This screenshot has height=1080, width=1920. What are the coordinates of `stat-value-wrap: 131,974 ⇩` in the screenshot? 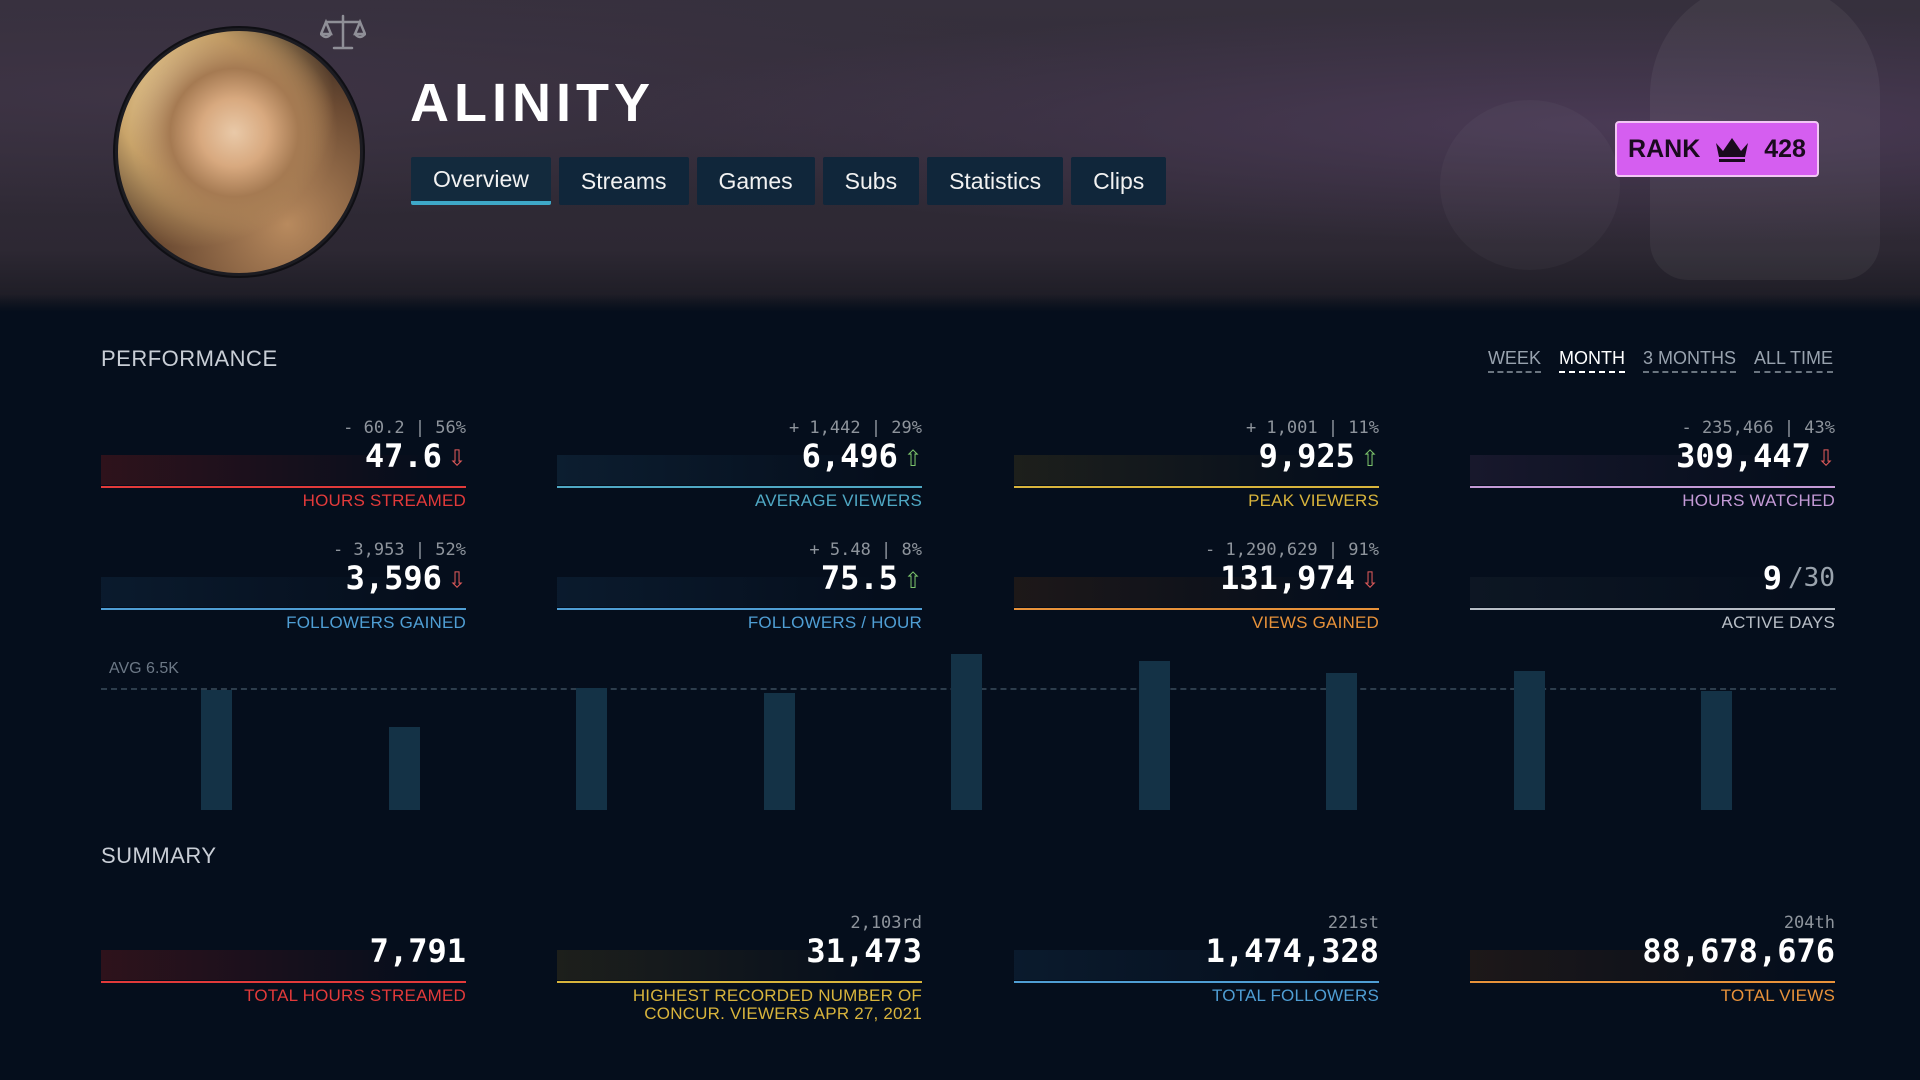 It's located at (1299, 578).